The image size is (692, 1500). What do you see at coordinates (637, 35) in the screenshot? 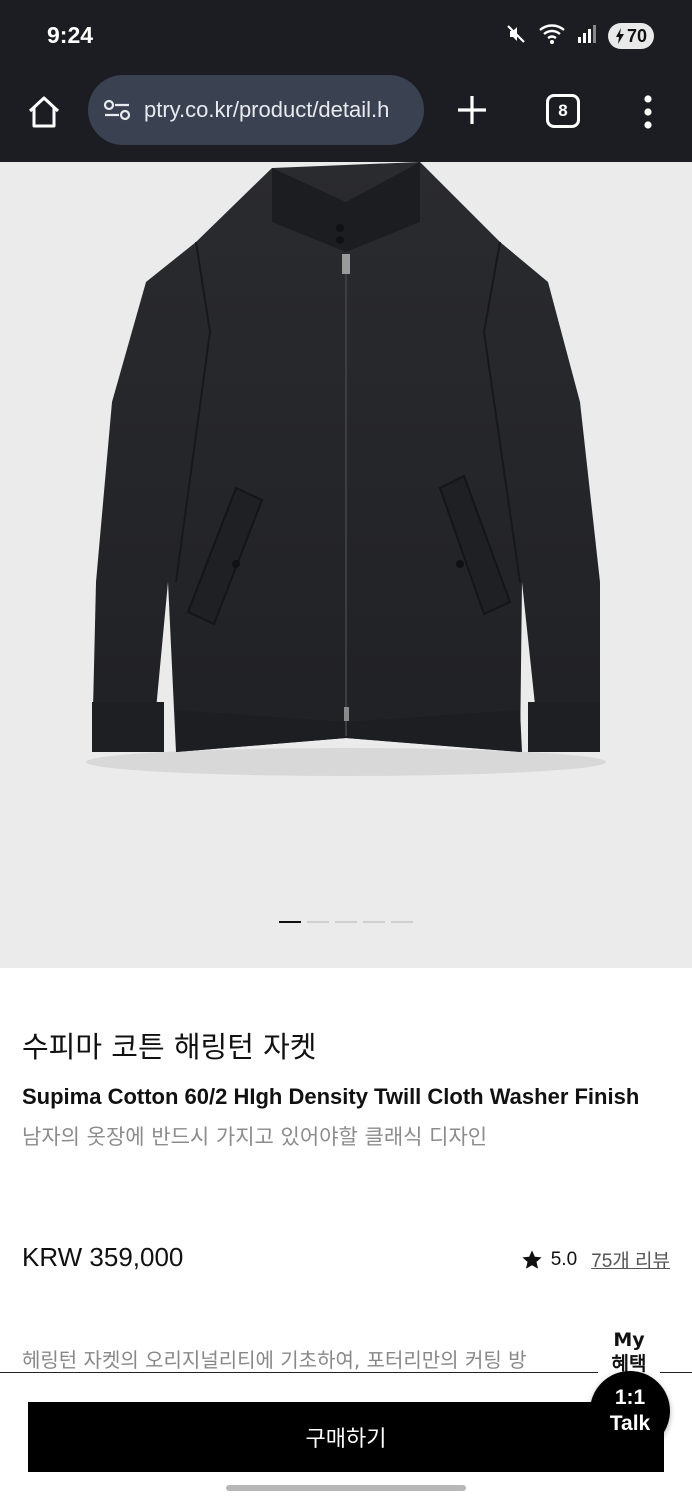
I see `battery-level: 70` at bounding box center [637, 35].